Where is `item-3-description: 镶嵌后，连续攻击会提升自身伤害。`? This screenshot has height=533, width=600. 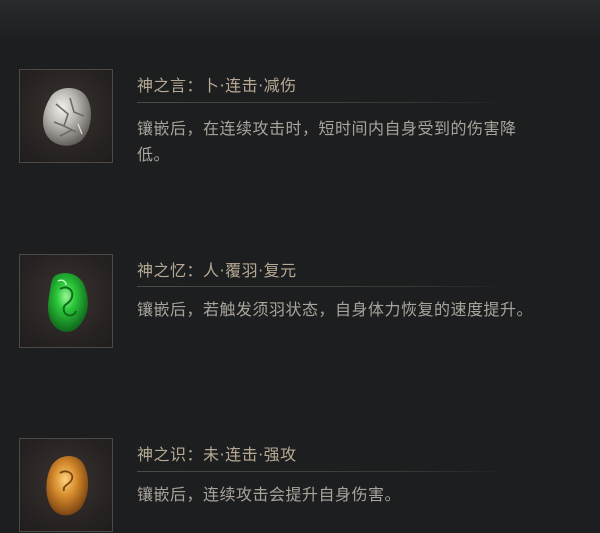
item-3-description: 镶嵌后，连续攻击会提升自身伤害。 is located at coordinates (352, 495).